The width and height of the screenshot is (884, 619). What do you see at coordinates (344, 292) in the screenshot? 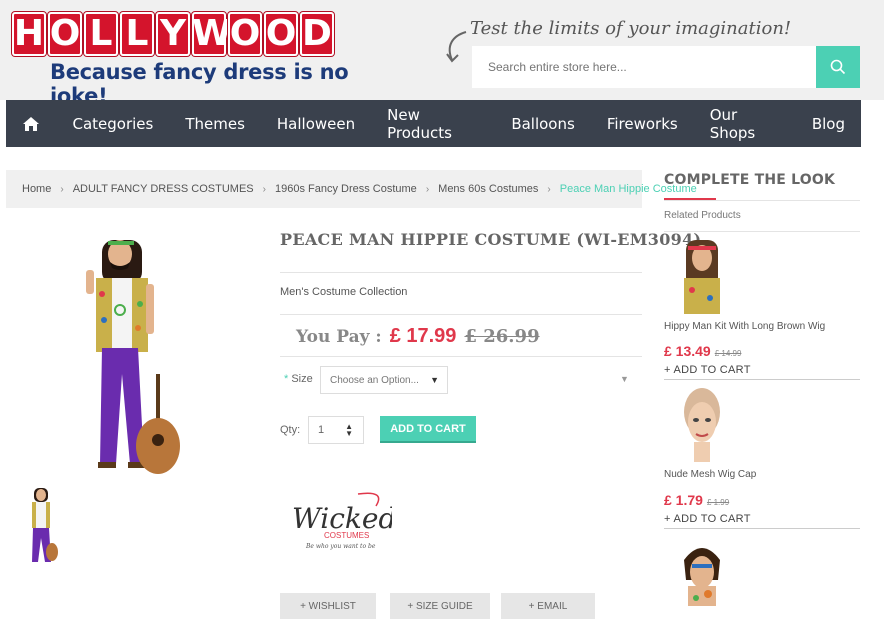
I see `product-collection: Men's Costume Collection` at bounding box center [344, 292].